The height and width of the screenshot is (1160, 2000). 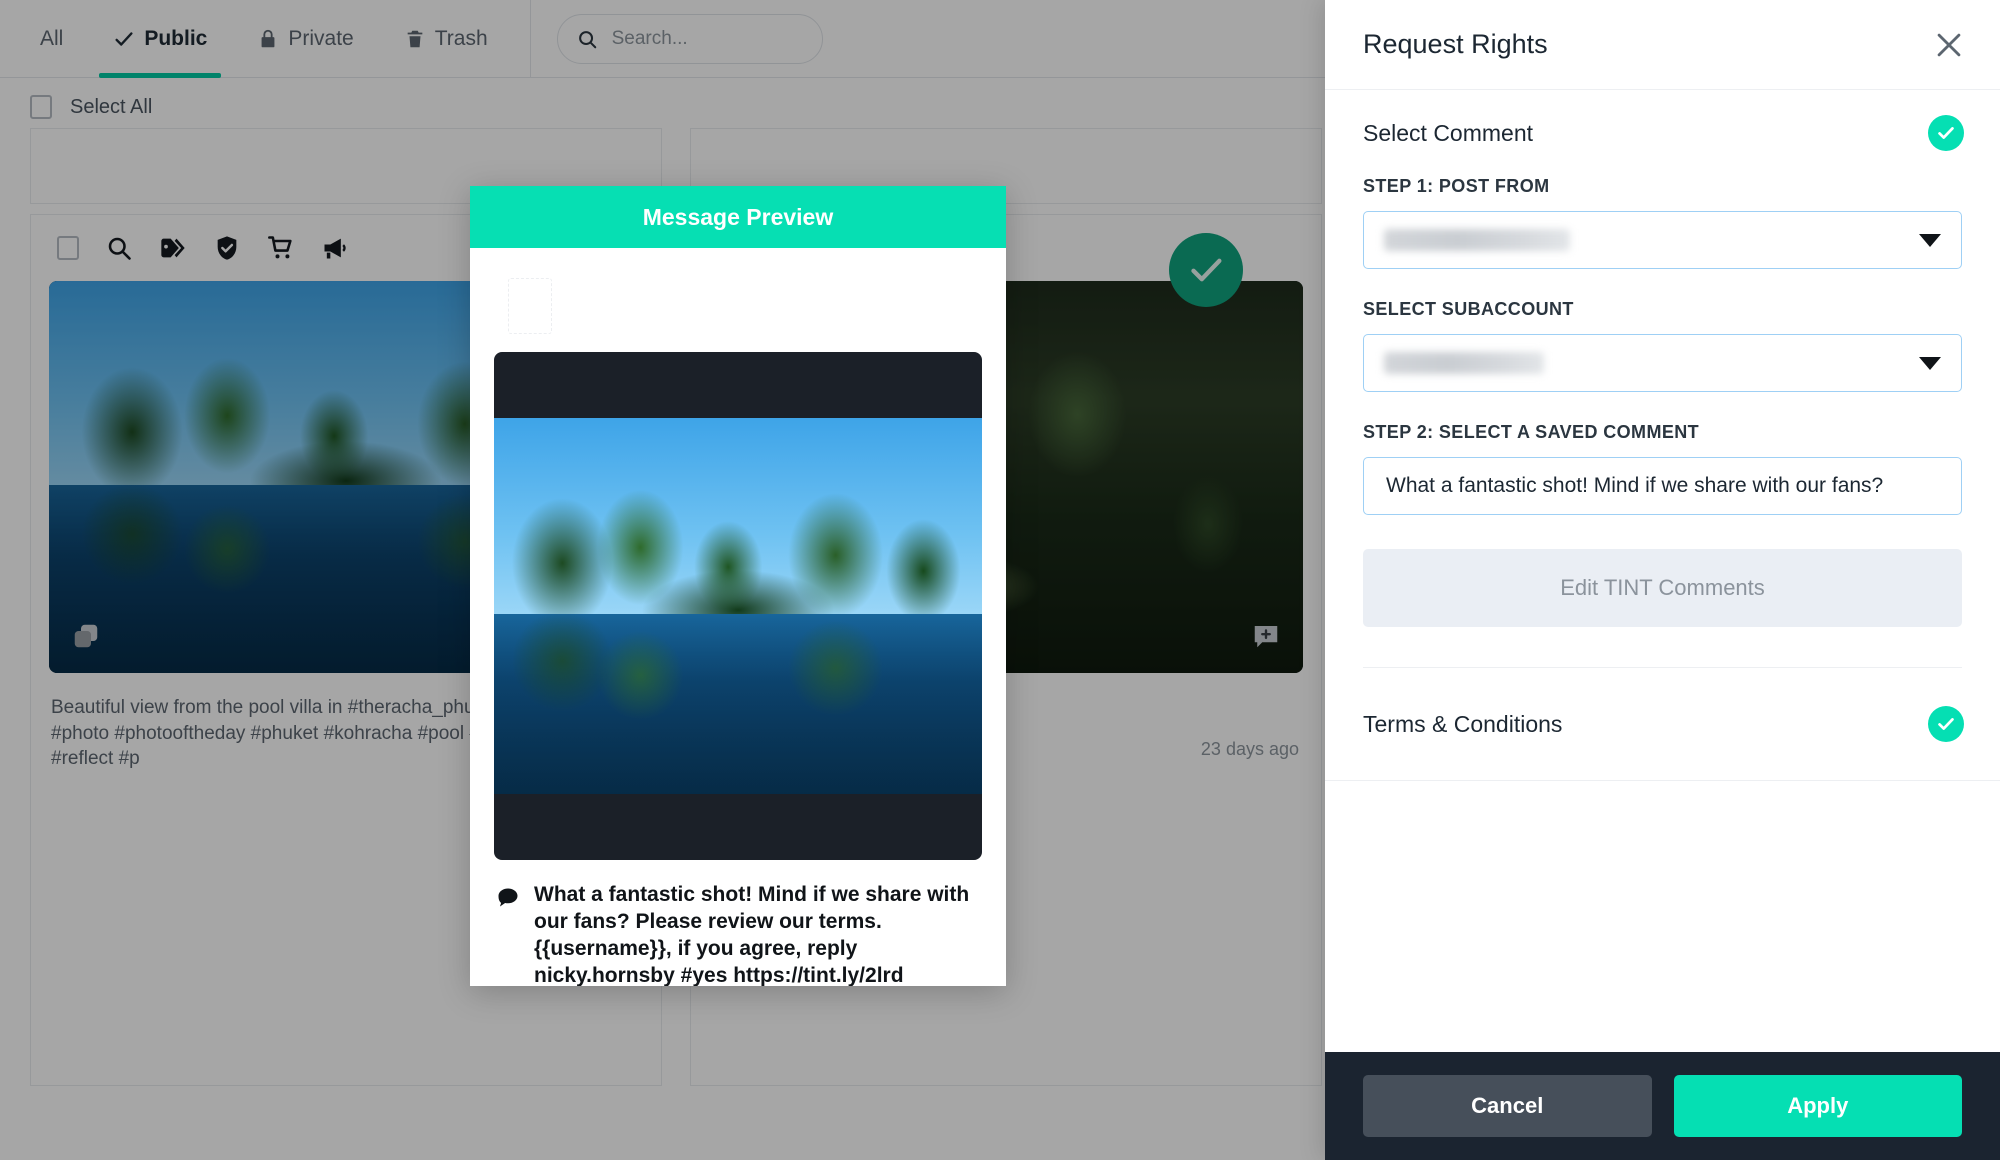 What do you see at coordinates (1662, 45) in the screenshot?
I see `panel-header: Request Rights` at bounding box center [1662, 45].